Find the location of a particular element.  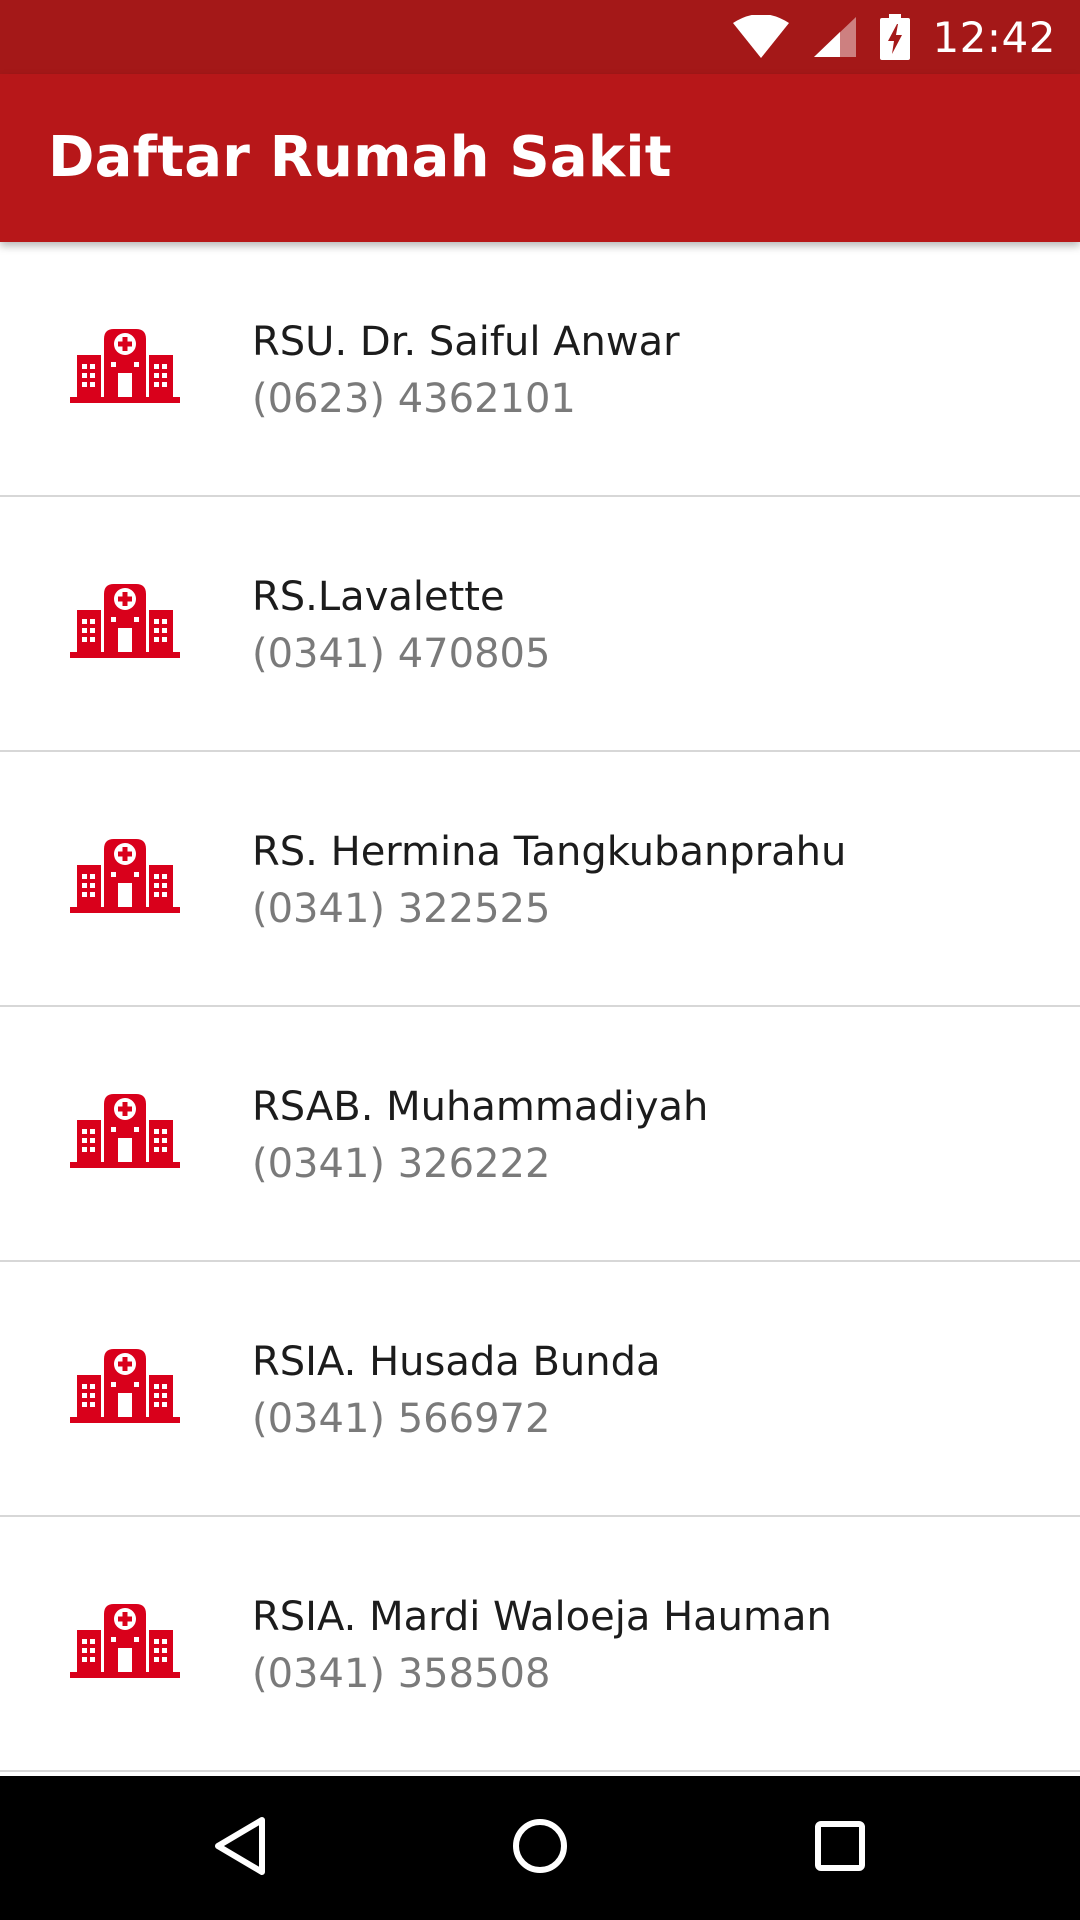

home-button is located at coordinates (540, 1848).